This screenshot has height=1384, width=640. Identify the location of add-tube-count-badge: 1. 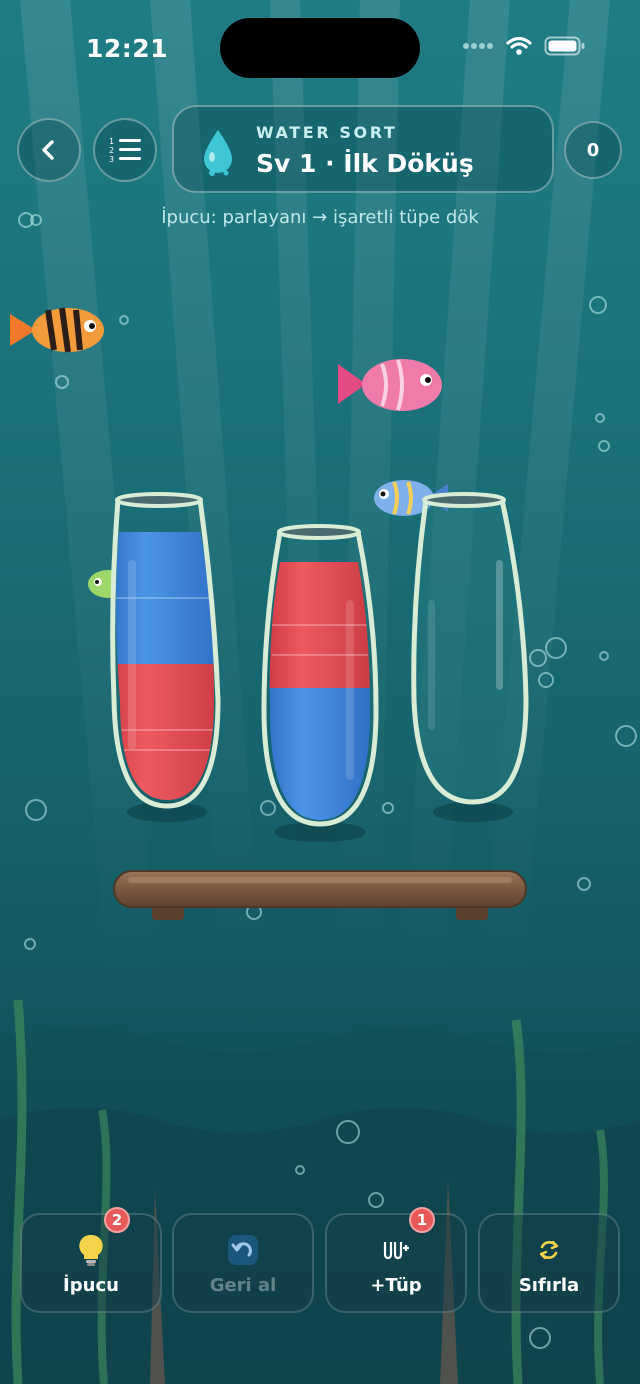
(422, 1220).